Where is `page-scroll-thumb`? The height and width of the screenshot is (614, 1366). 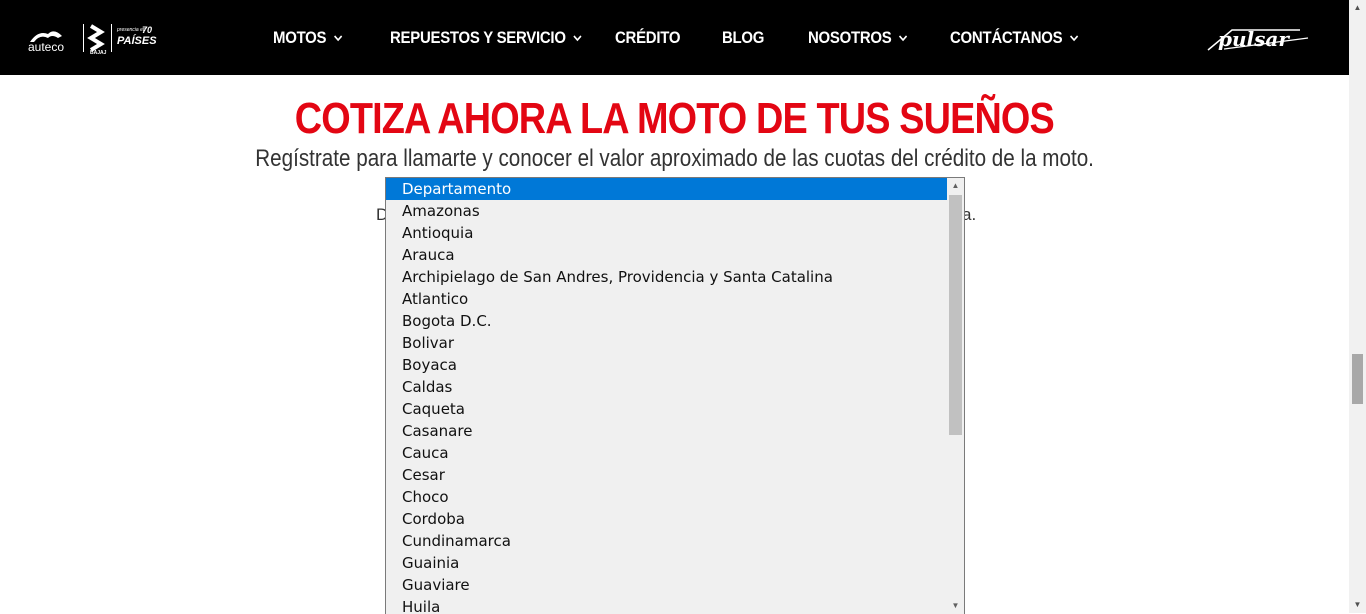
page-scroll-thumb is located at coordinates (1357, 379).